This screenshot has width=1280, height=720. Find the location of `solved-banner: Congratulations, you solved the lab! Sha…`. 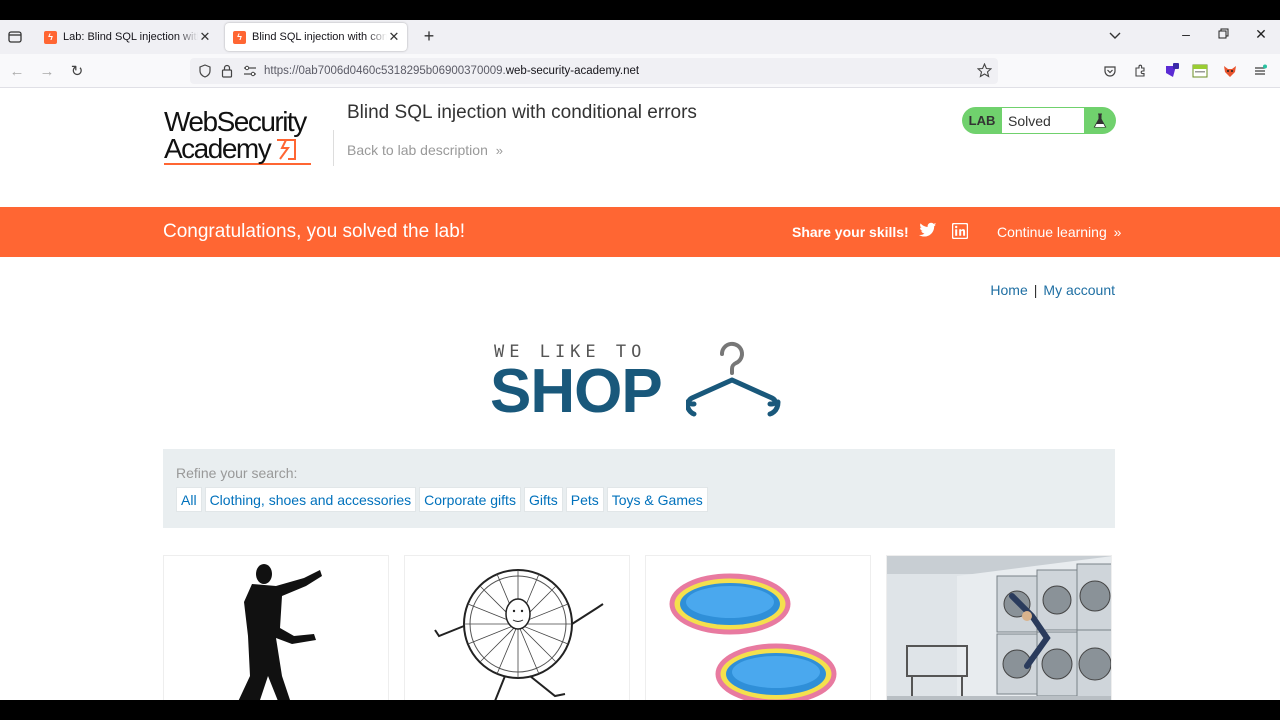

solved-banner: Congratulations, you solved the lab! Sha… is located at coordinates (640, 232).